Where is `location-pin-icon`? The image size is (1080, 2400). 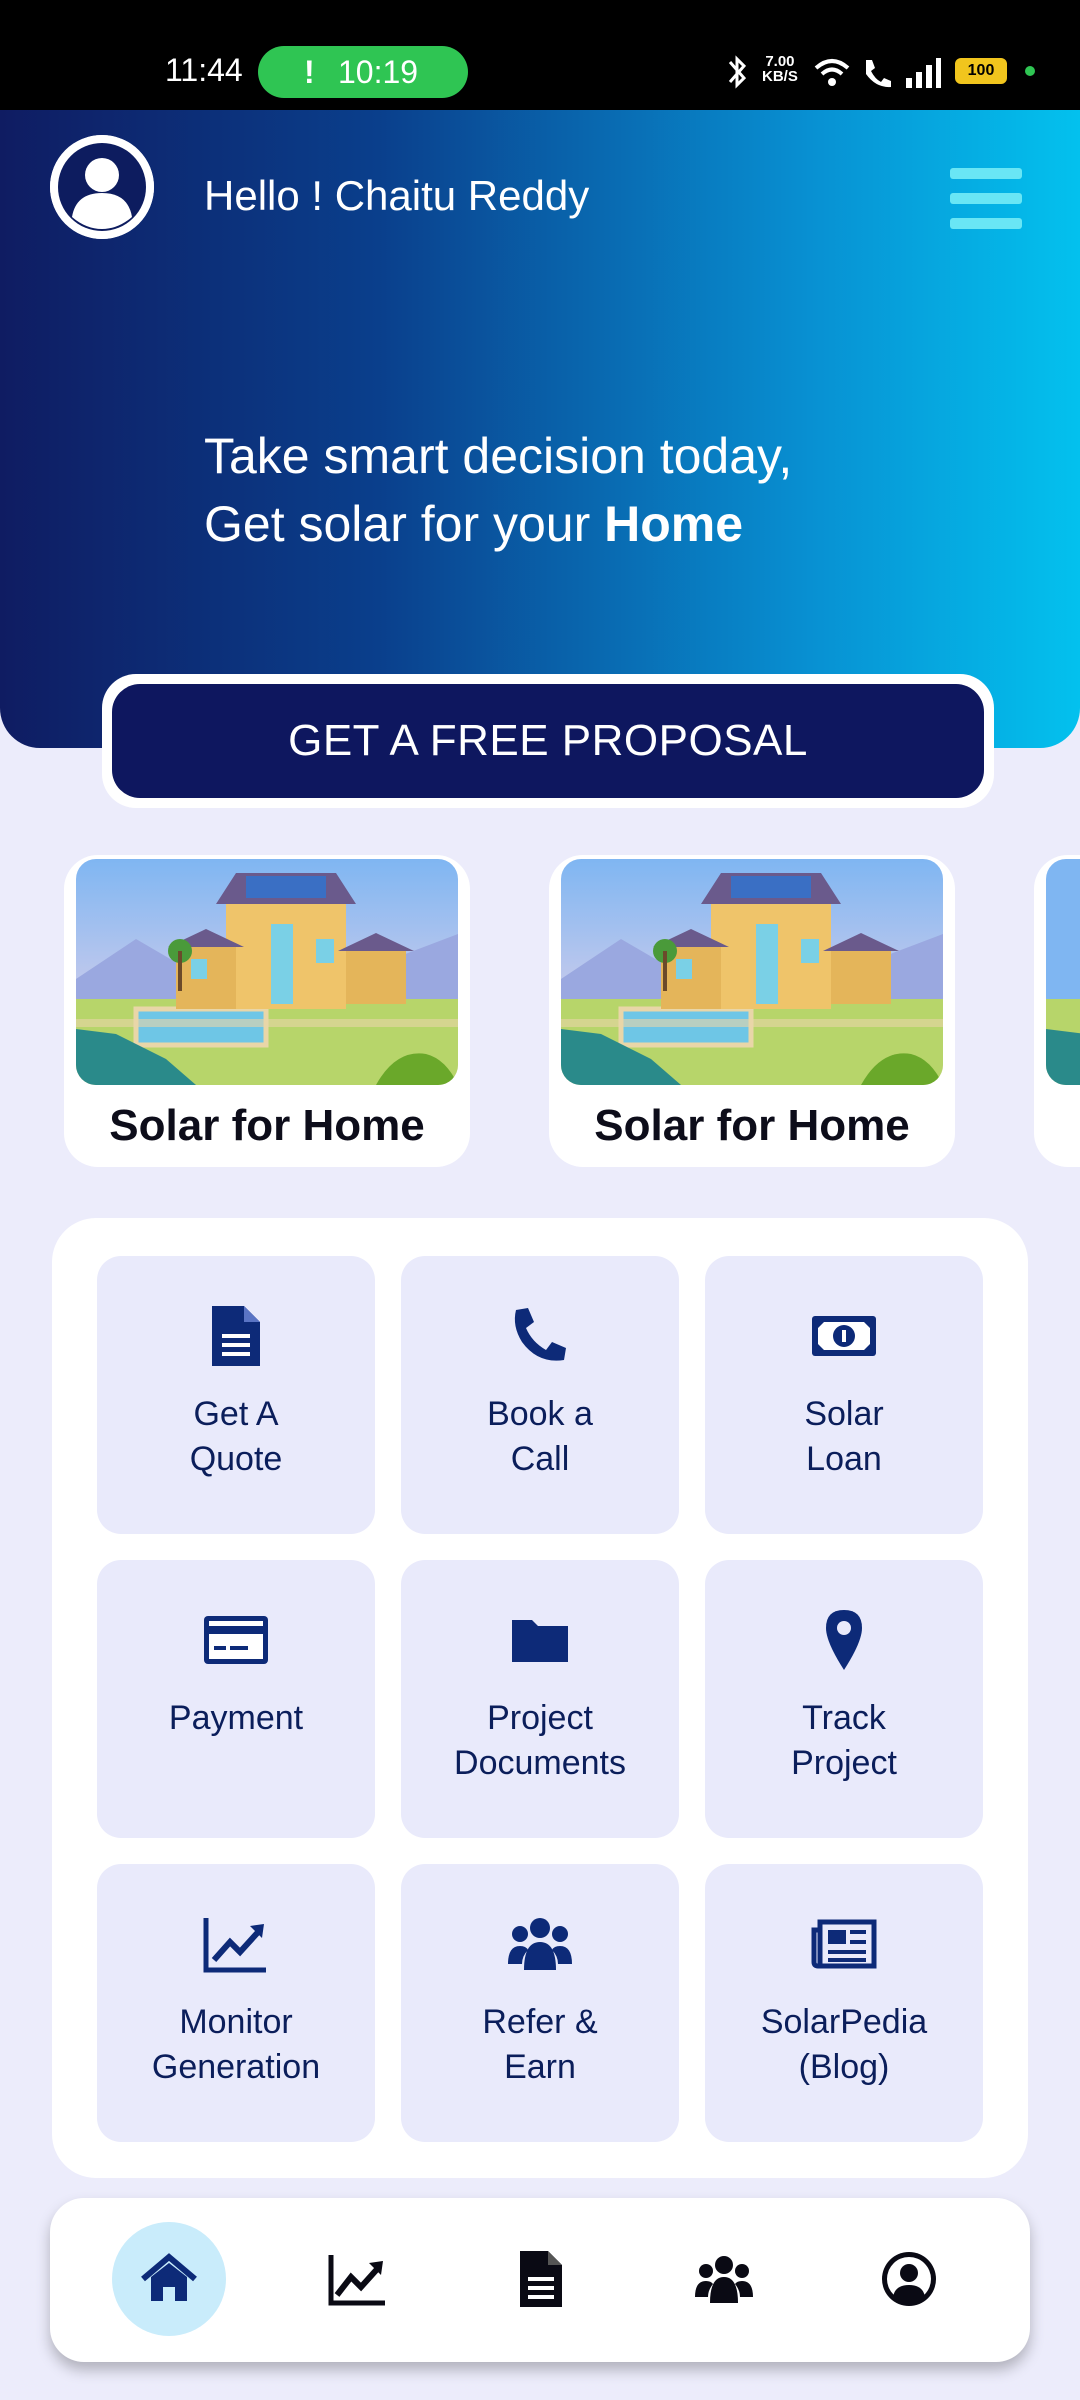
location-pin-icon is located at coordinates (844, 1640).